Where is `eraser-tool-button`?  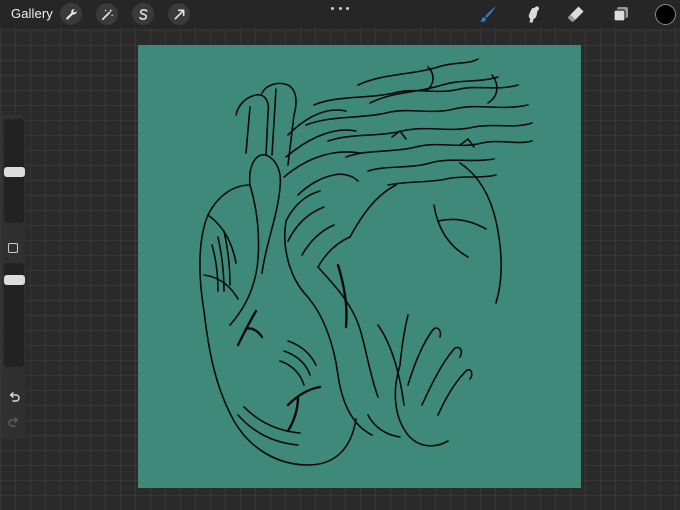 eraser-tool-button is located at coordinates (576, 14).